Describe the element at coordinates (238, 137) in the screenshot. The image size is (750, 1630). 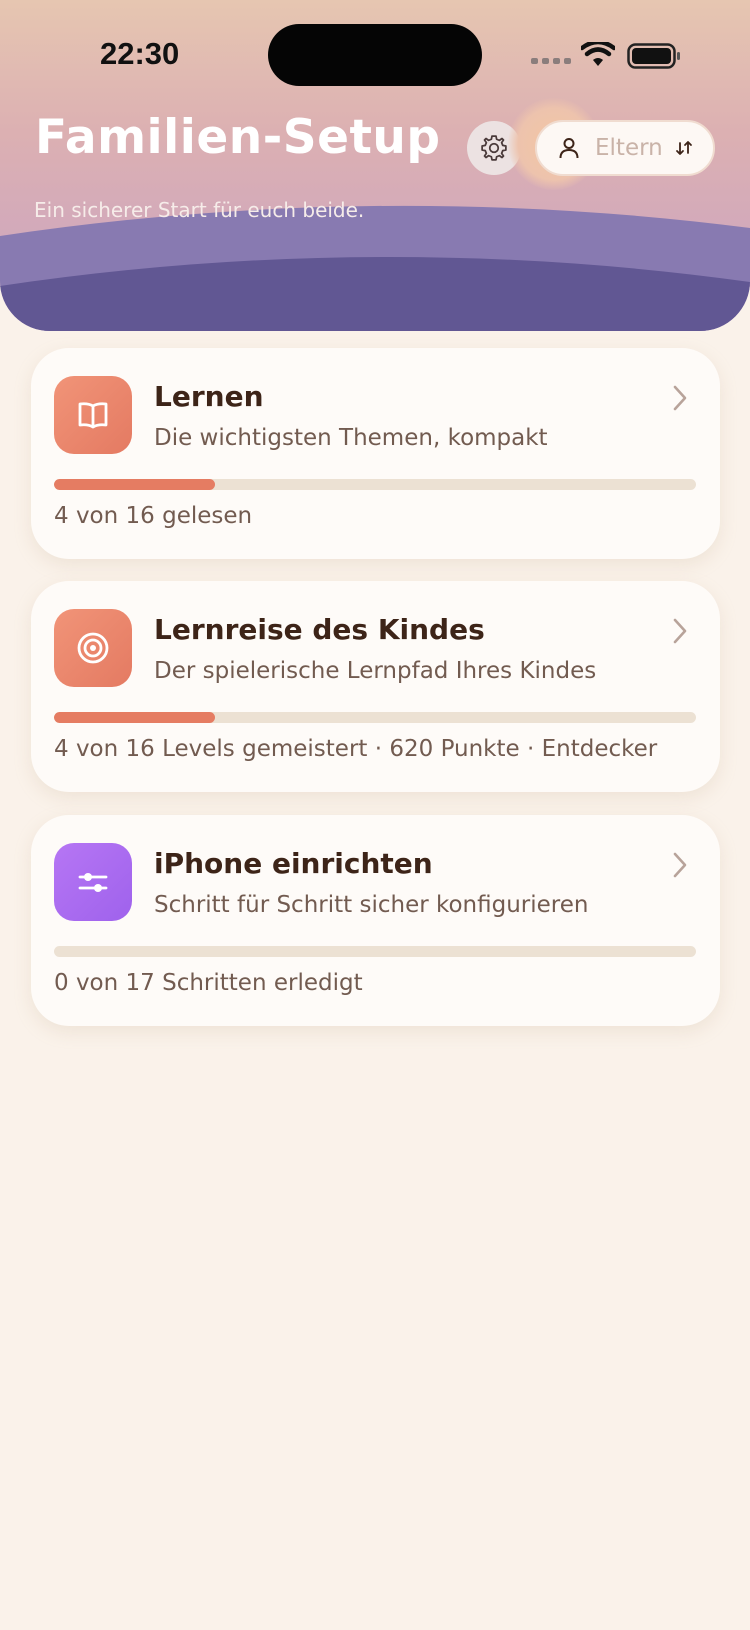
I see `page-title: Familien-Setup` at that location.